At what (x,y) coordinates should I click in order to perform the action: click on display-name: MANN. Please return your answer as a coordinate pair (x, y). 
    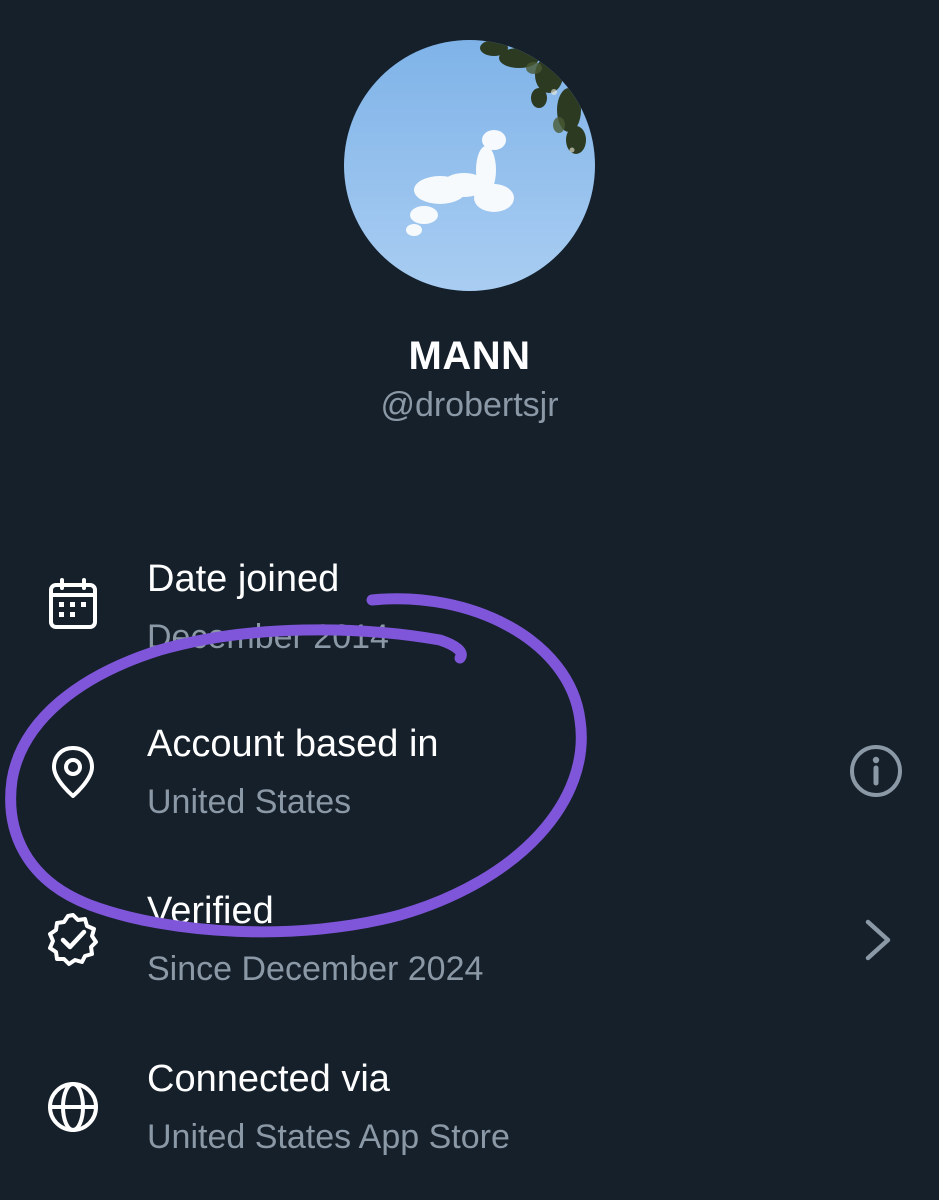
    Looking at the image, I should click on (469, 356).